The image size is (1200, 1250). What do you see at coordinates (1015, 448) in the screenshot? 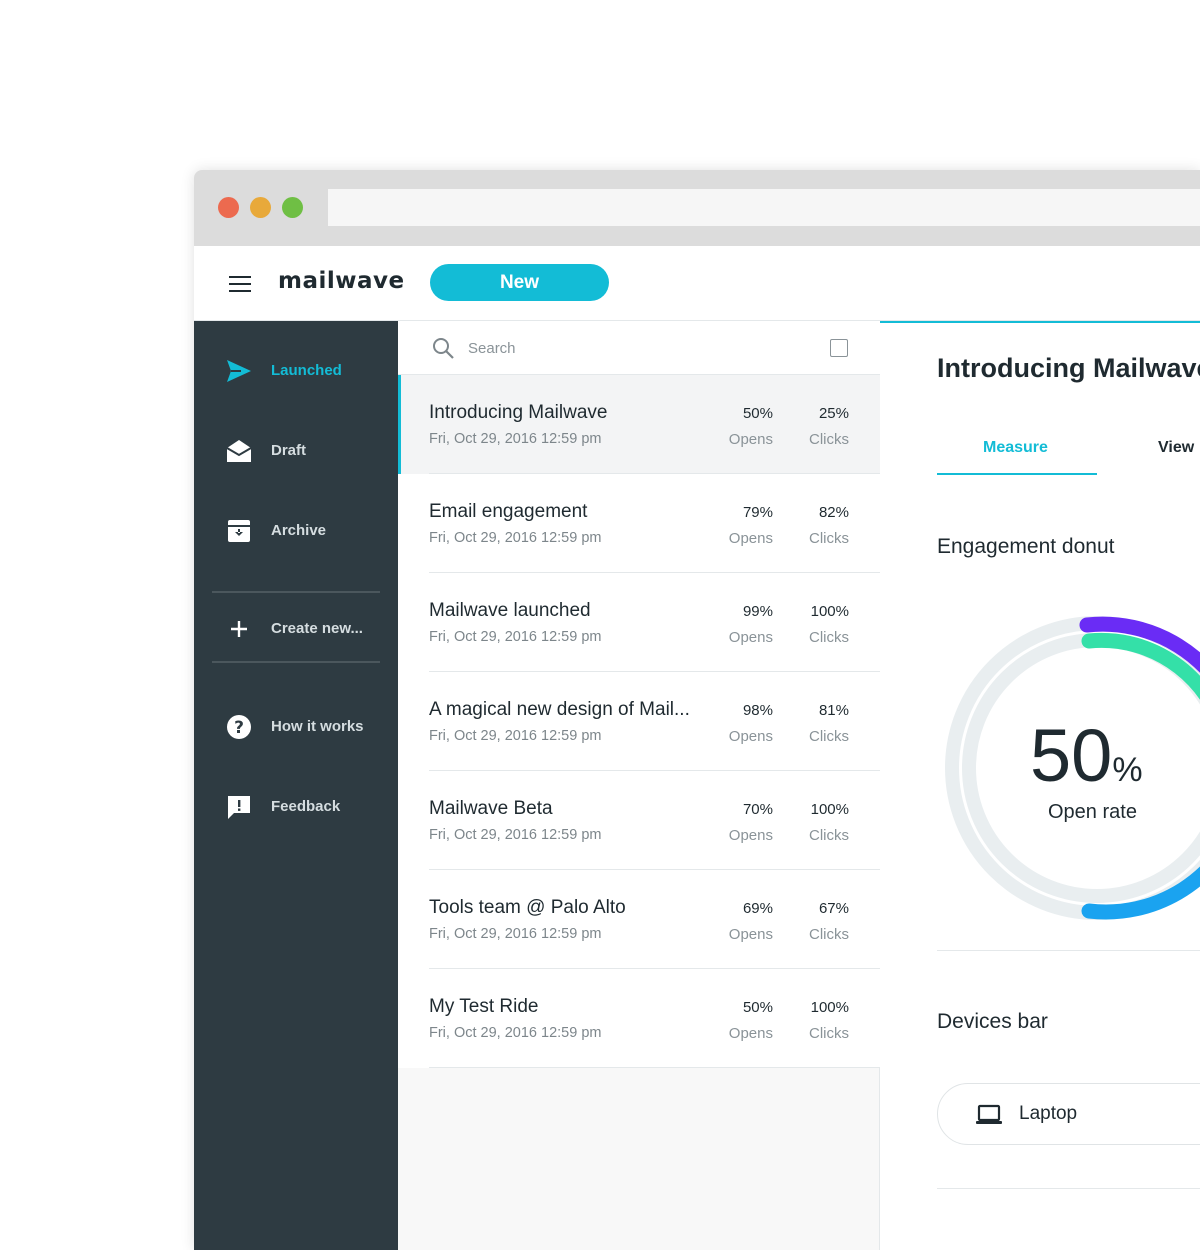
I see `tab-measure: Measure` at bounding box center [1015, 448].